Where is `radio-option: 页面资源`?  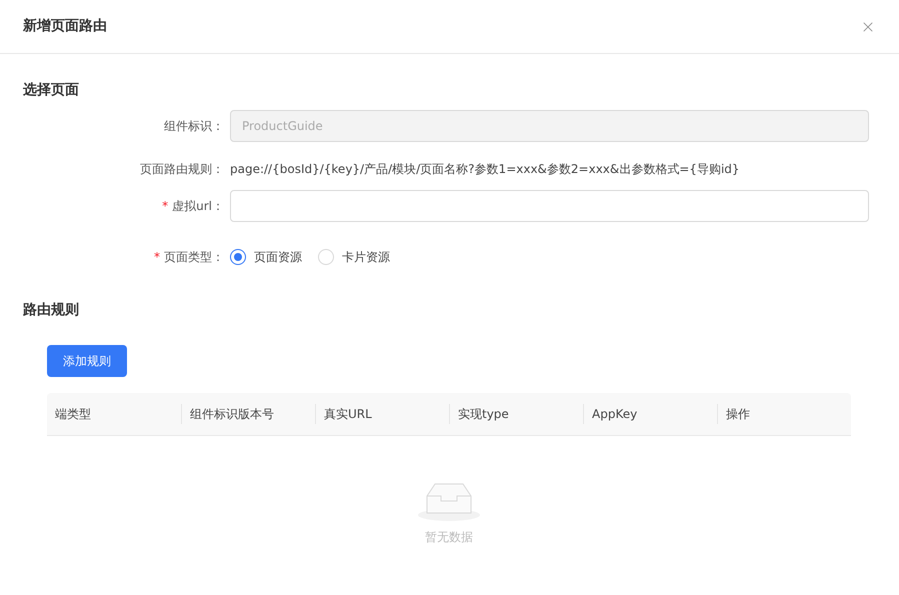 radio-option: 页面资源 is located at coordinates (266, 257).